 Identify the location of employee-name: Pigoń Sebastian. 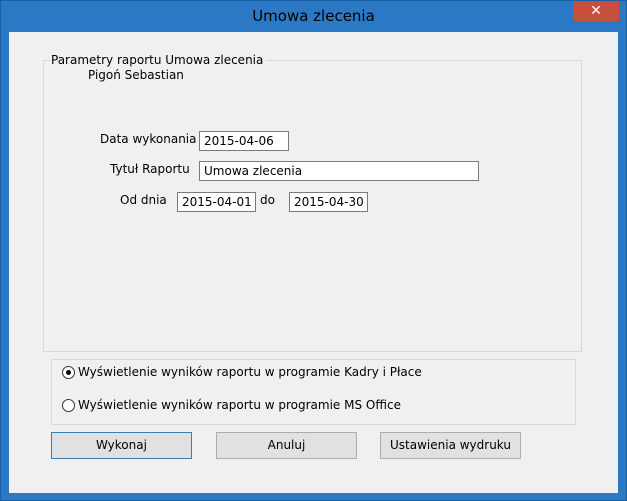
(136, 75).